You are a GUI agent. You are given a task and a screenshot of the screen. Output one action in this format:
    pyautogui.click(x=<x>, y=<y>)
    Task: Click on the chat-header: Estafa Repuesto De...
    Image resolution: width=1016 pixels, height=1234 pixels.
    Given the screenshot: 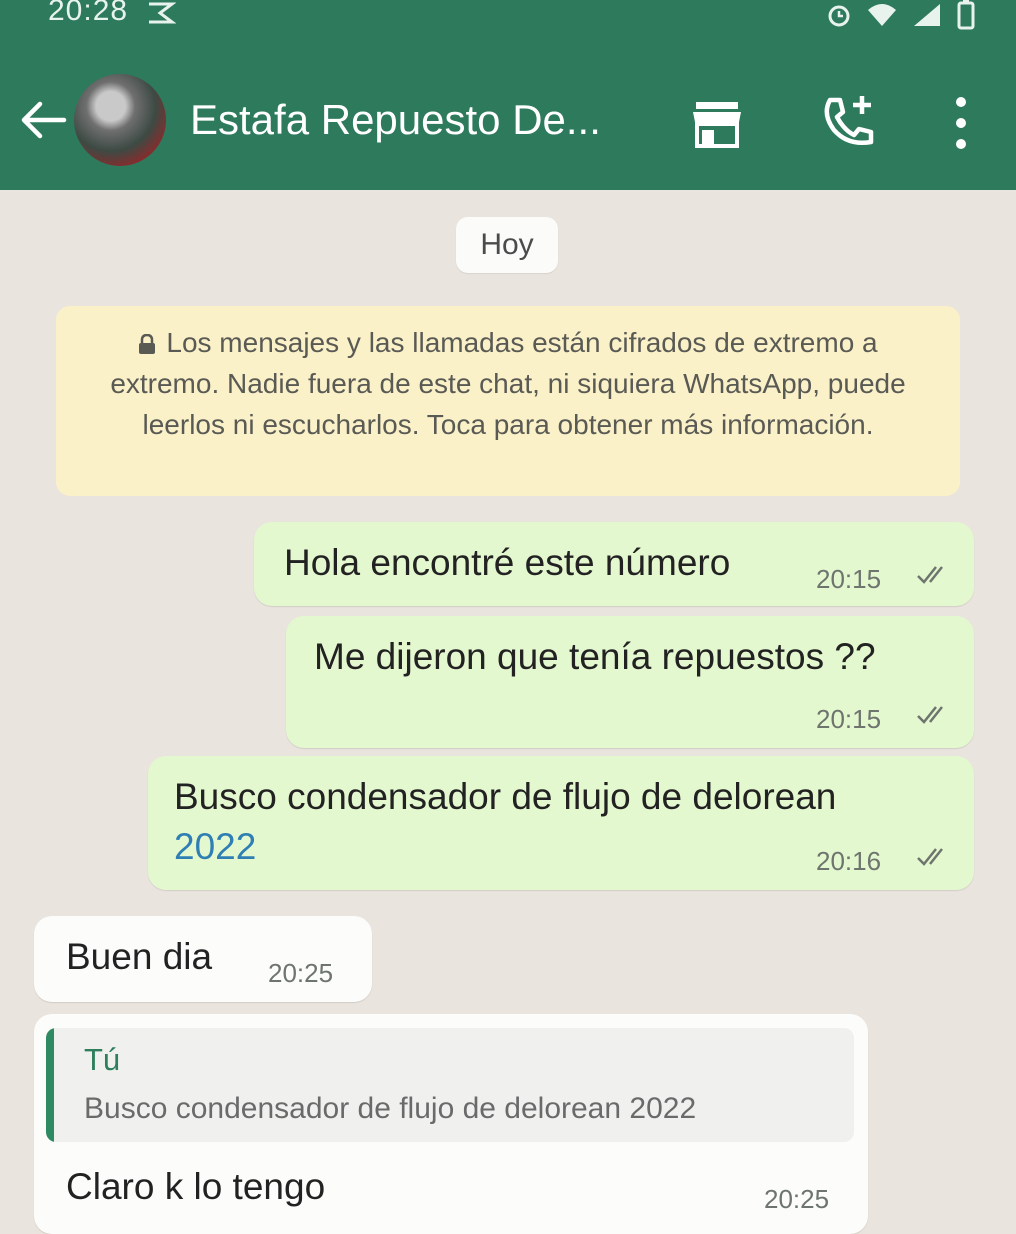 What is the action you would take?
    pyautogui.click(x=508, y=114)
    